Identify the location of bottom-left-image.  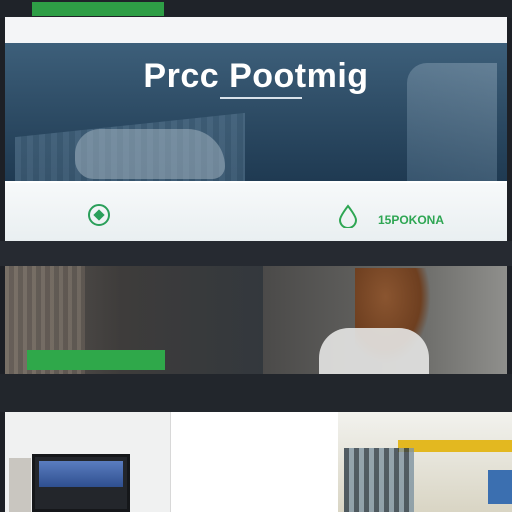
(87, 462).